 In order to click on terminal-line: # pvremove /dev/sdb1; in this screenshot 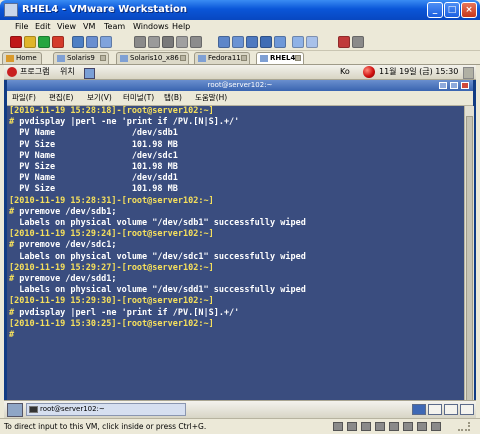, I will do `click(236, 212)`.